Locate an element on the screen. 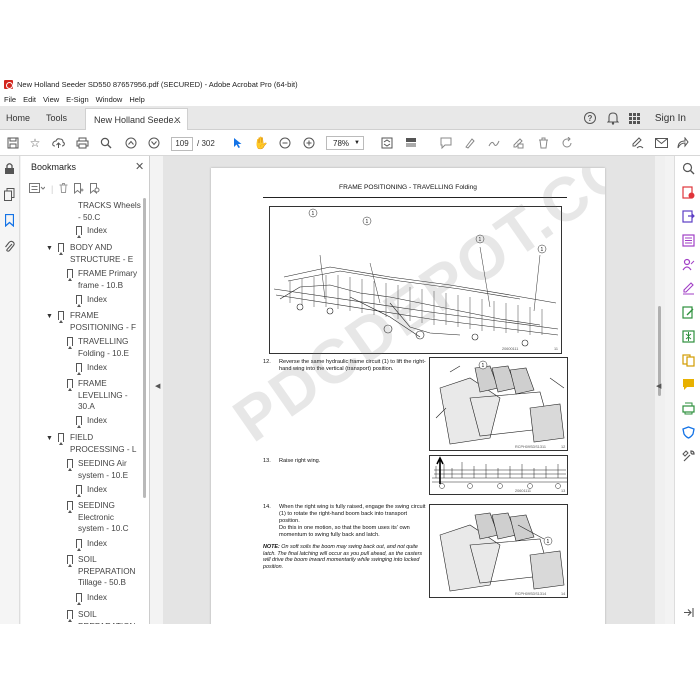 Image resolution: width=700 pixels, height=700 pixels. bookmark-item-field-processing: ▼ FIELD PROCESSING - L is located at coordinates (83, 444).